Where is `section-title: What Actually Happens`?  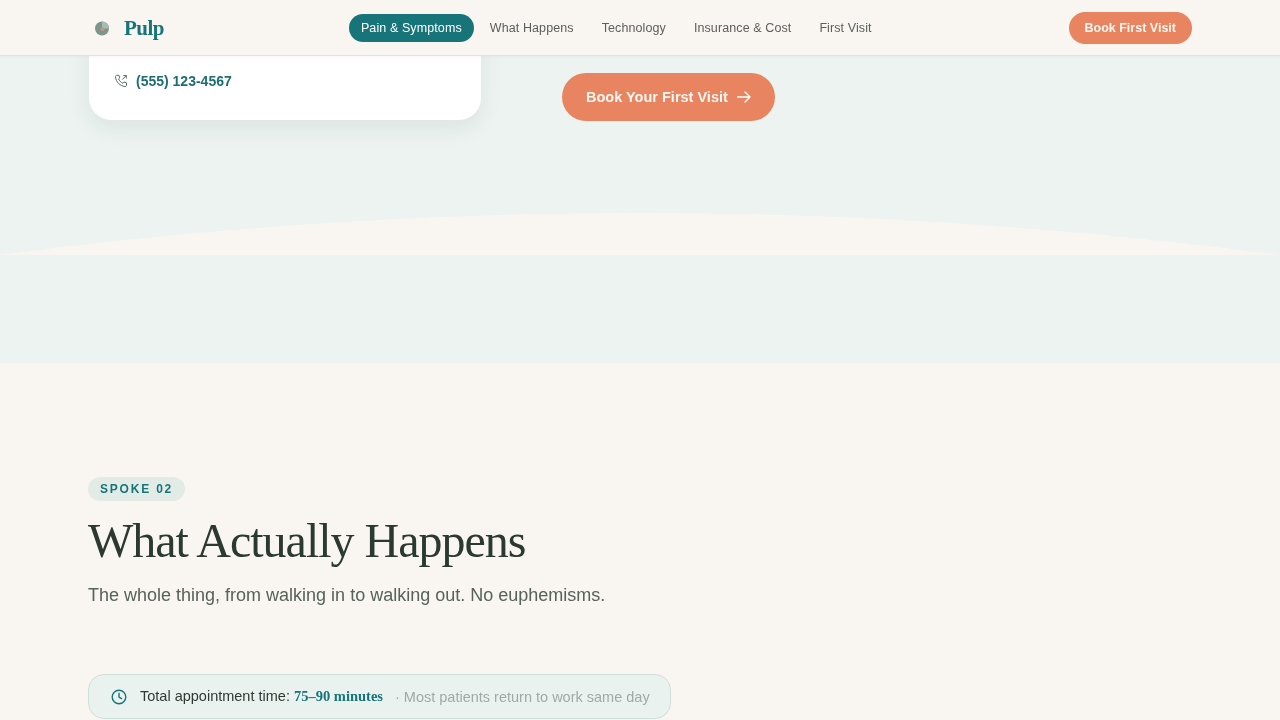
section-title: What Actually Happens is located at coordinates (307, 541).